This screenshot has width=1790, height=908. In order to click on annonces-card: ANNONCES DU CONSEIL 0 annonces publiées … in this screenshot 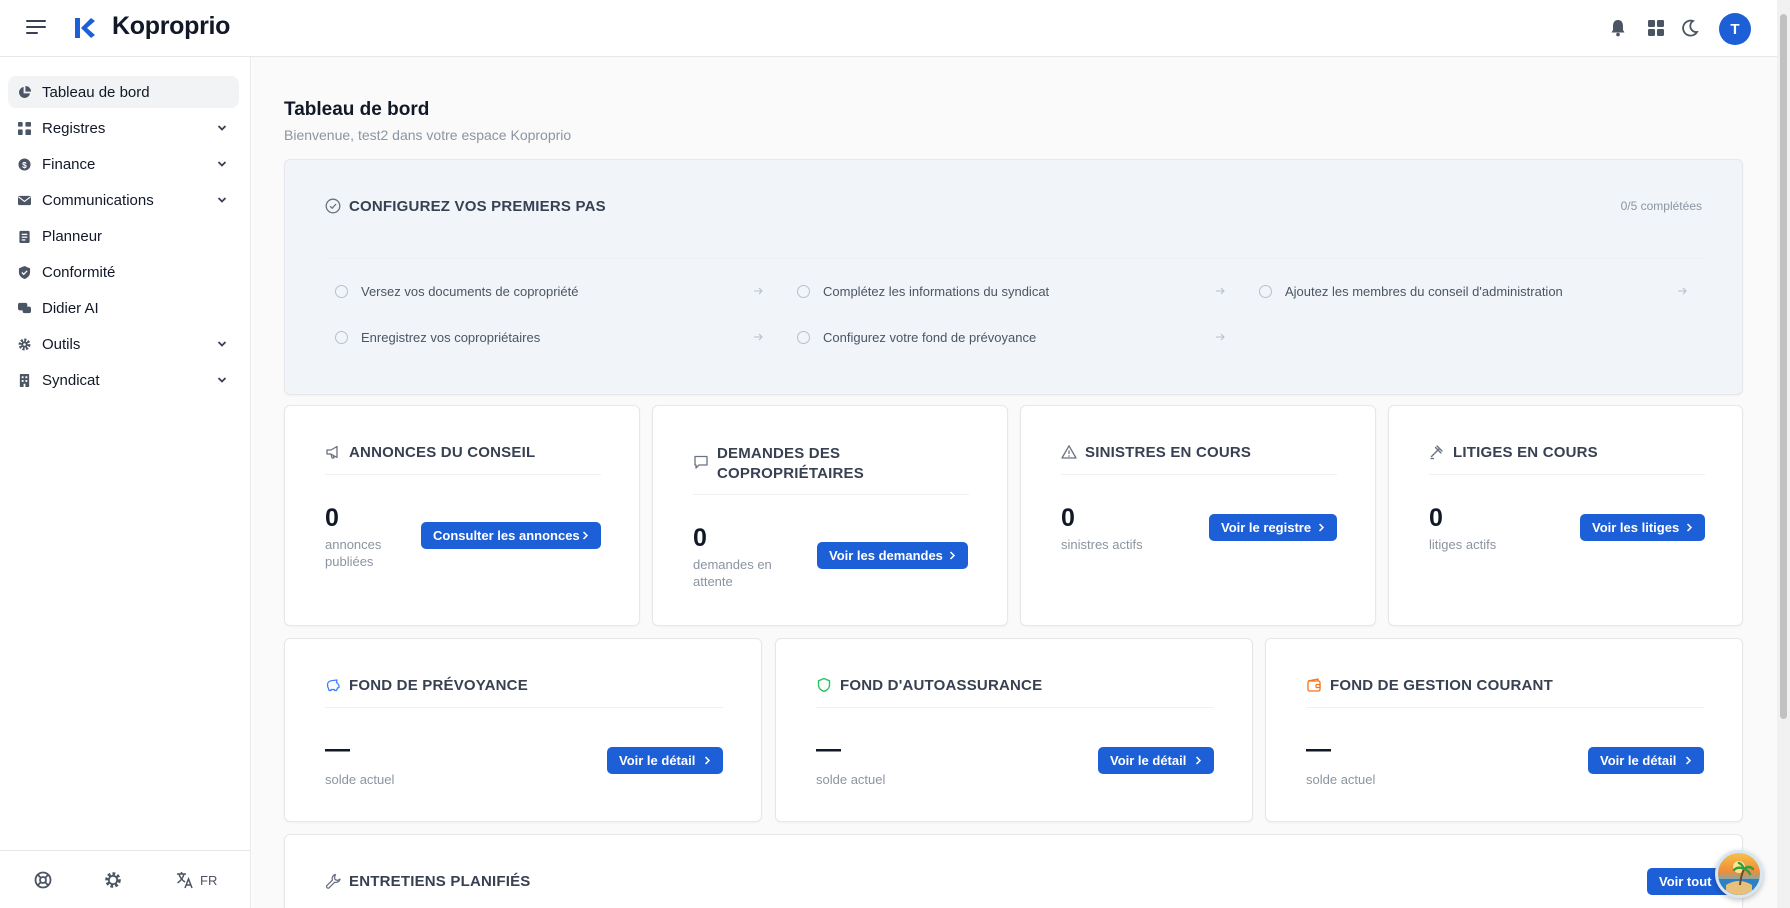, I will do `click(462, 515)`.